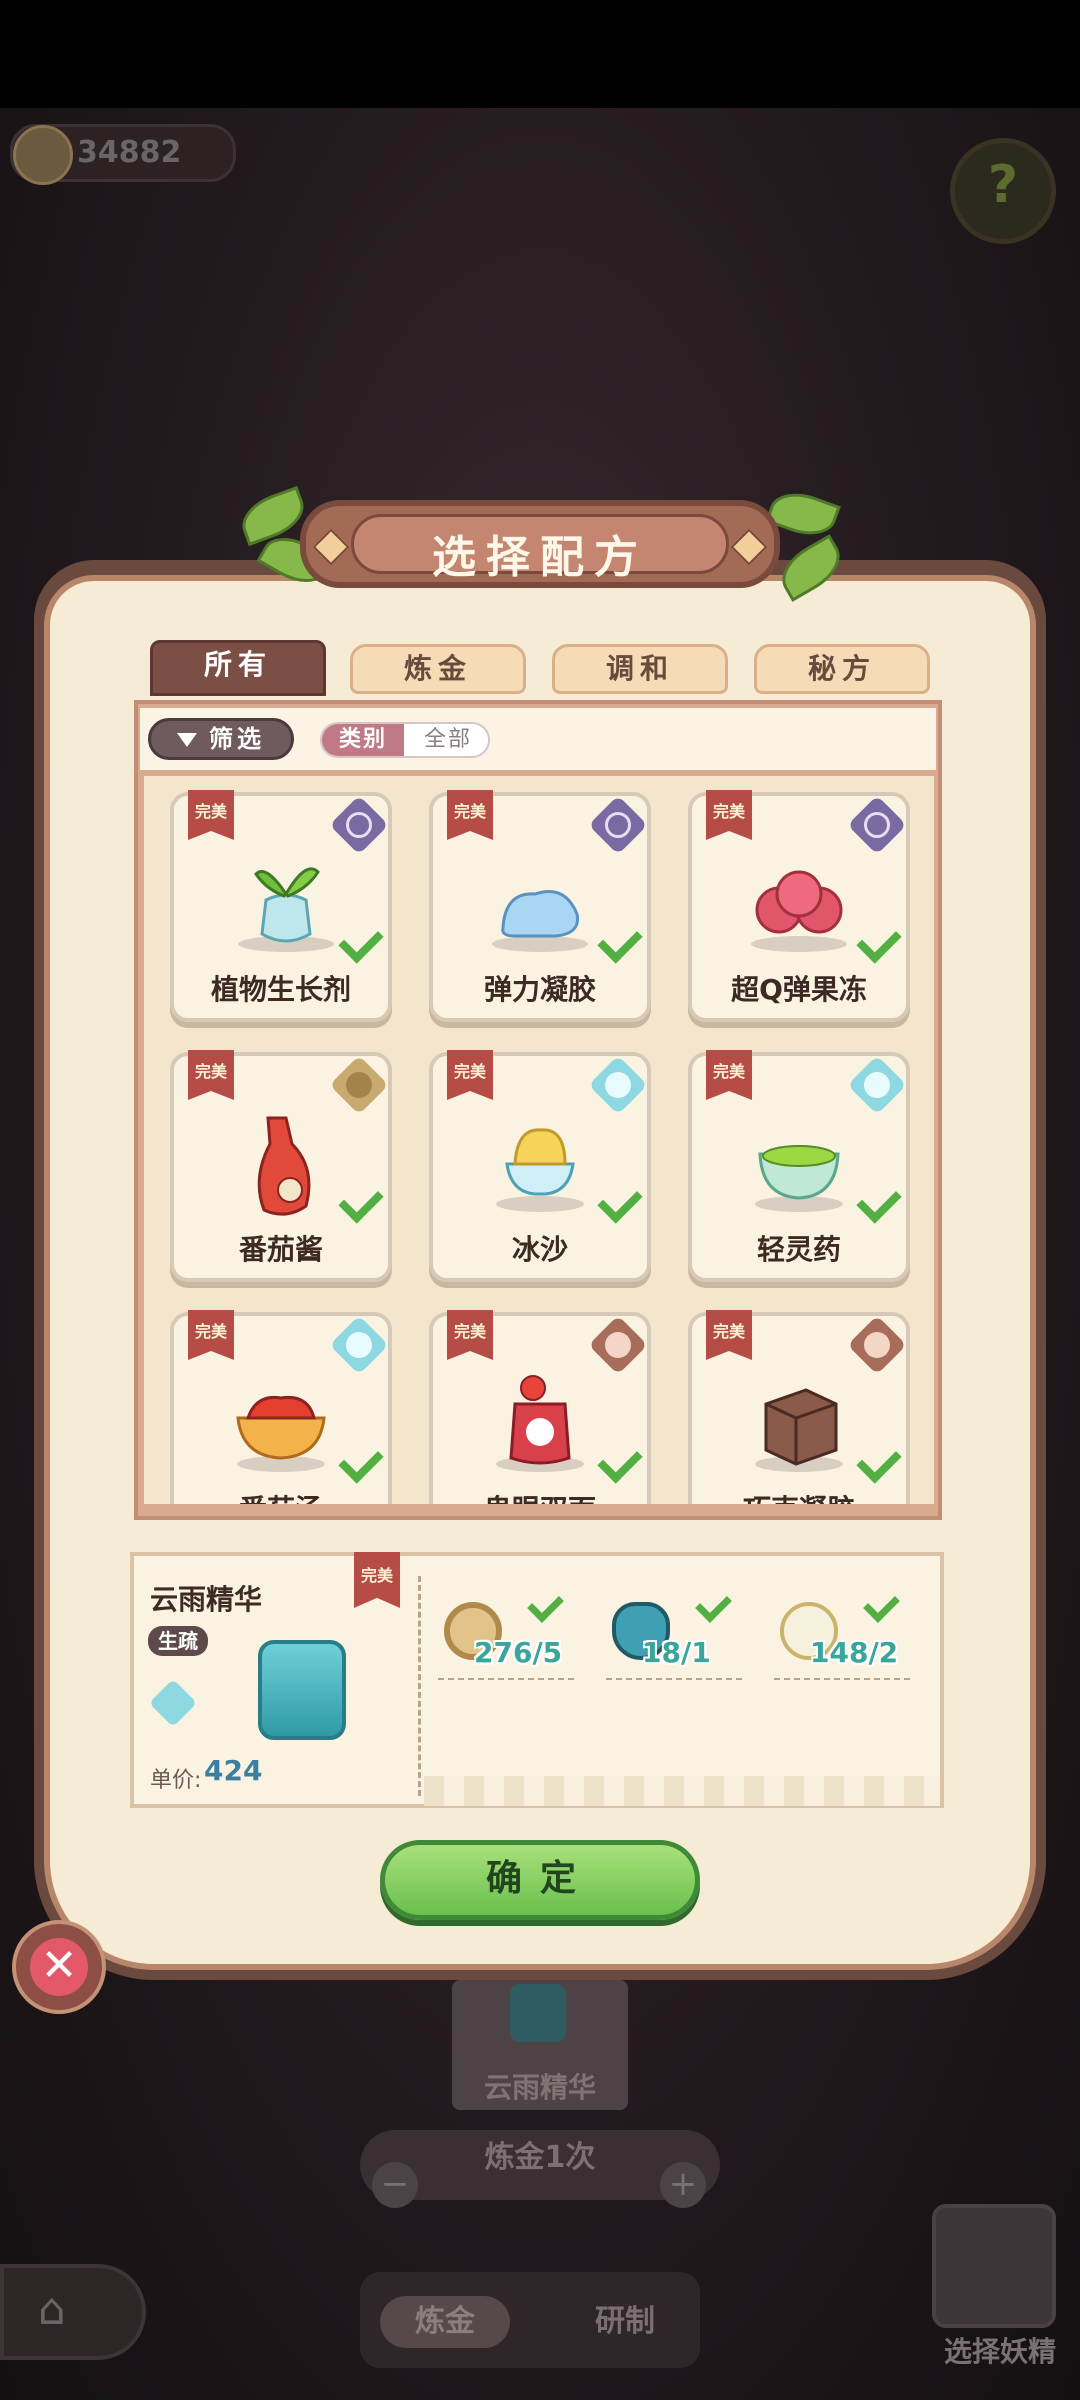 The width and height of the screenshot is (1080, 2400). What do you see at coordinates (233, 1770) in the screenshot?
I see `price-value: 424` at bounding box center [233, 1770].